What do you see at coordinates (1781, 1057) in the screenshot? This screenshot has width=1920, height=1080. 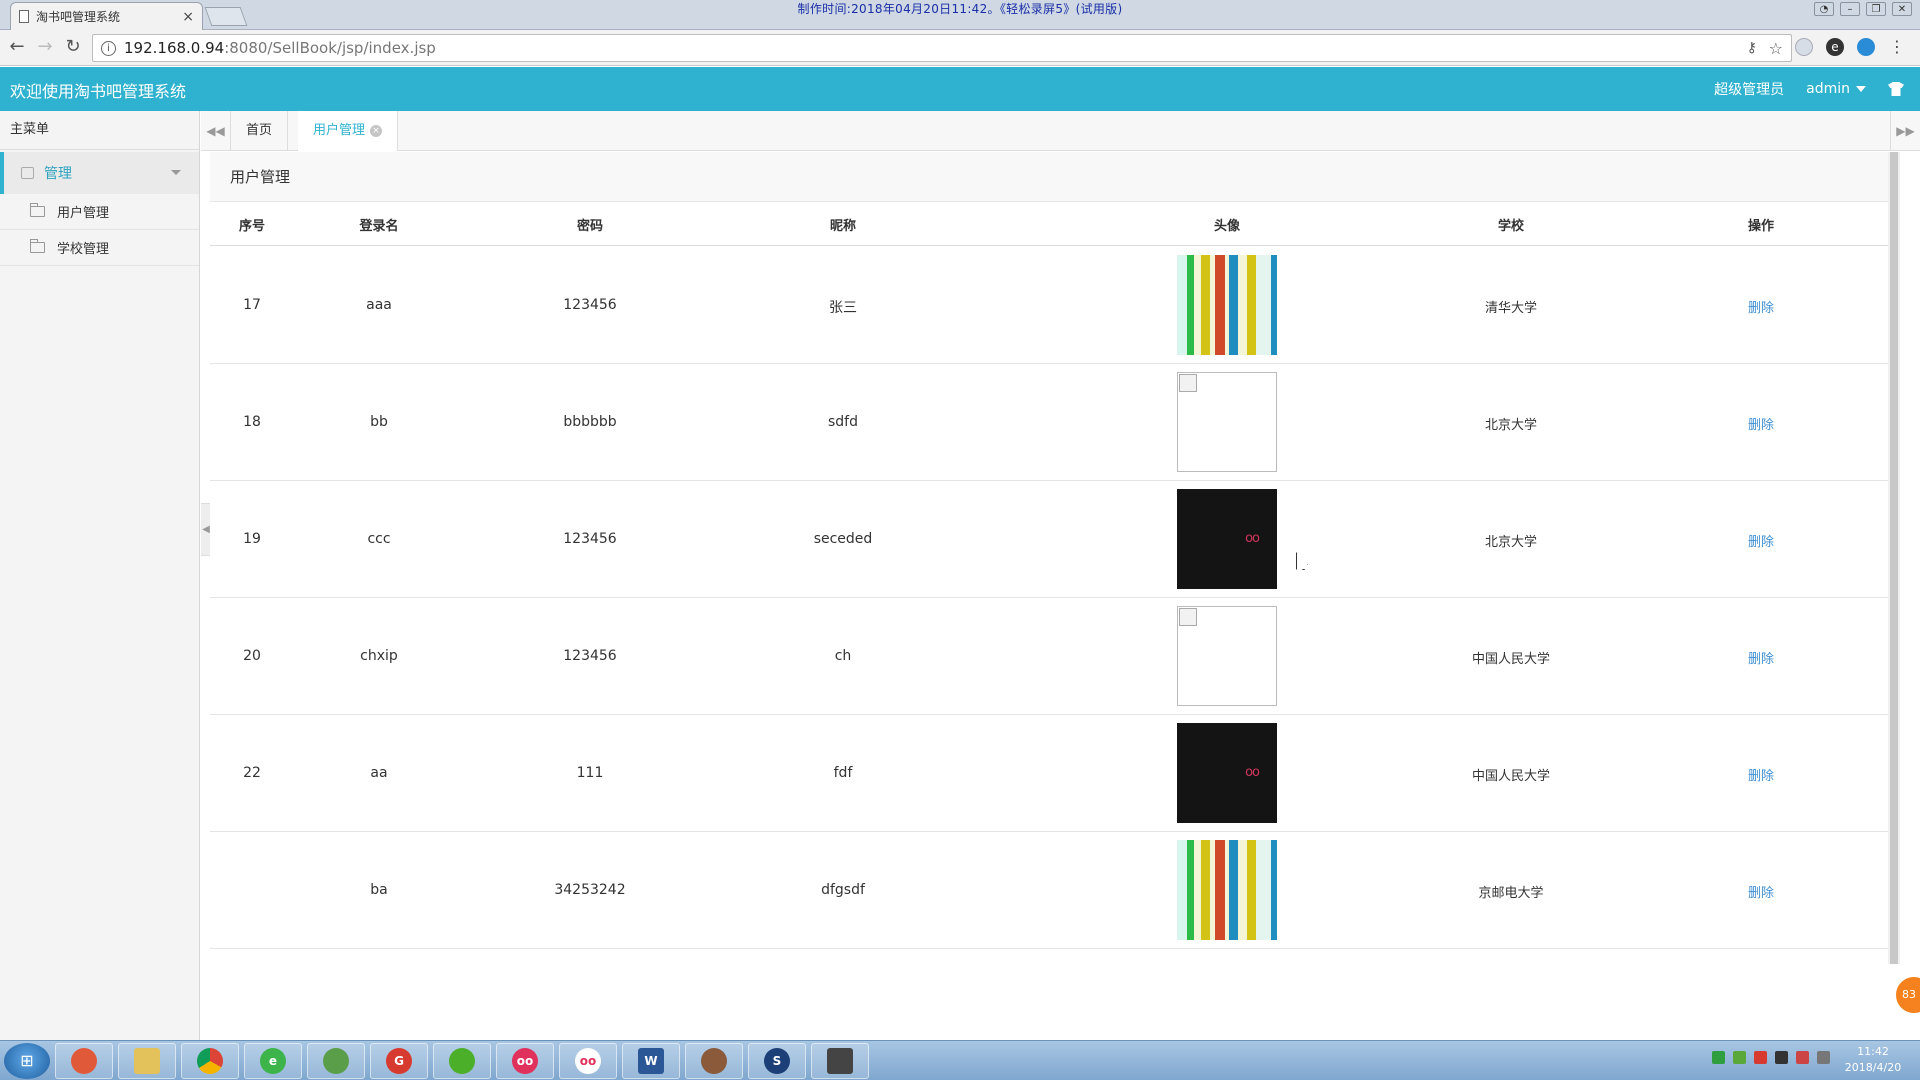 I see `tray-qq-icon` at bounding box center [1781, 1057].